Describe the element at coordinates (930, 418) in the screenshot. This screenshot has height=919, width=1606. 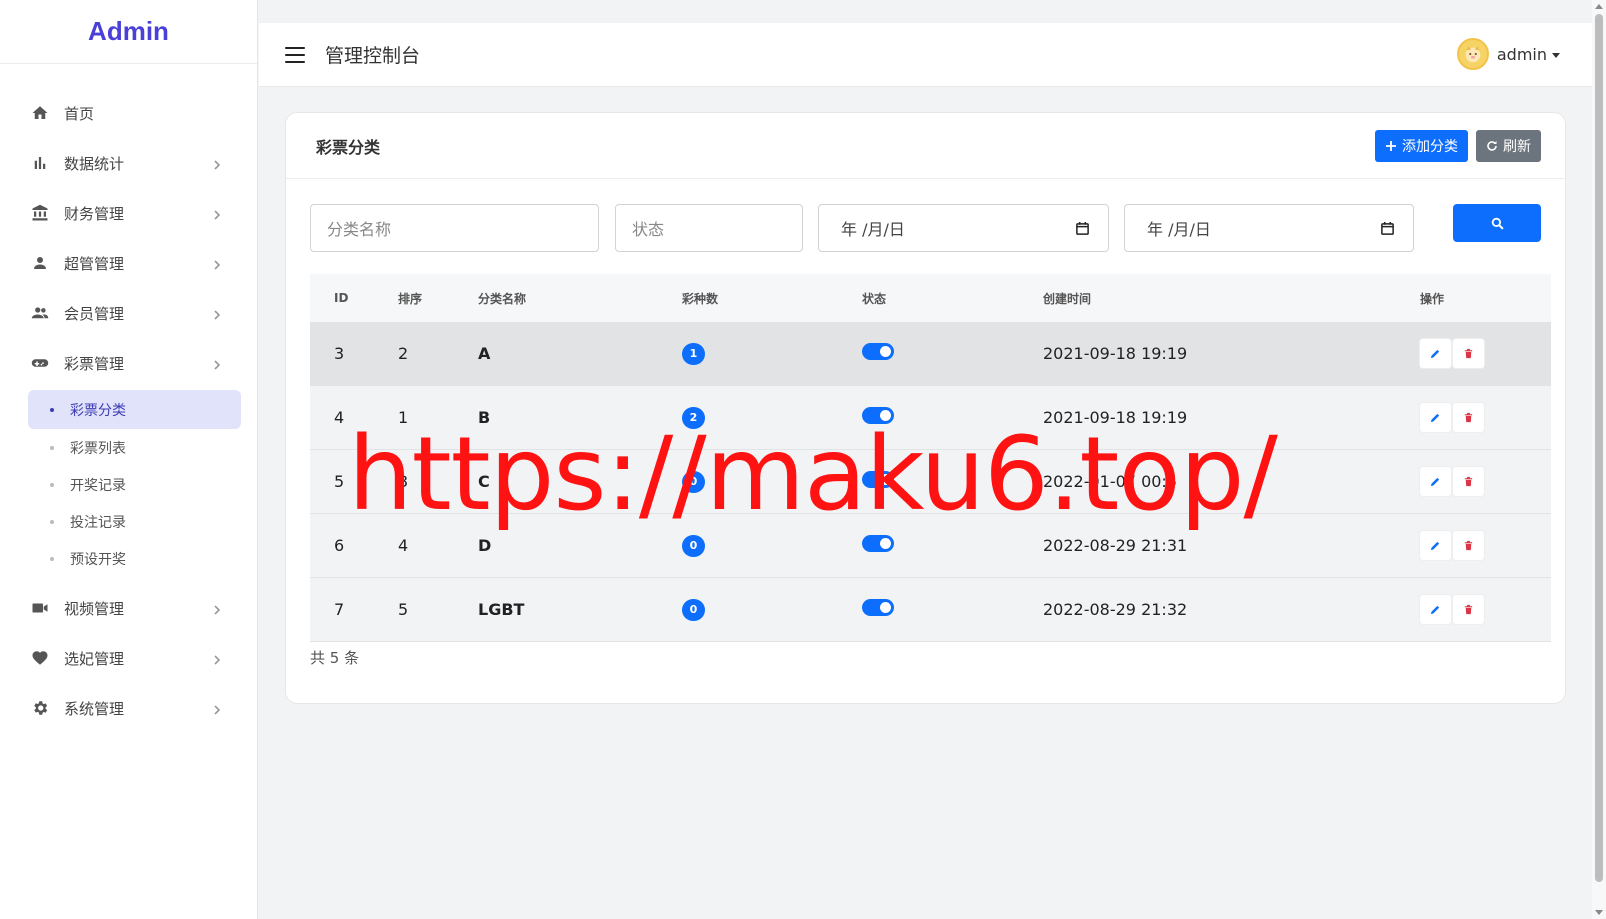
I see `table-row: 4 1 B 2 2021-09-18 19:19` at that location.